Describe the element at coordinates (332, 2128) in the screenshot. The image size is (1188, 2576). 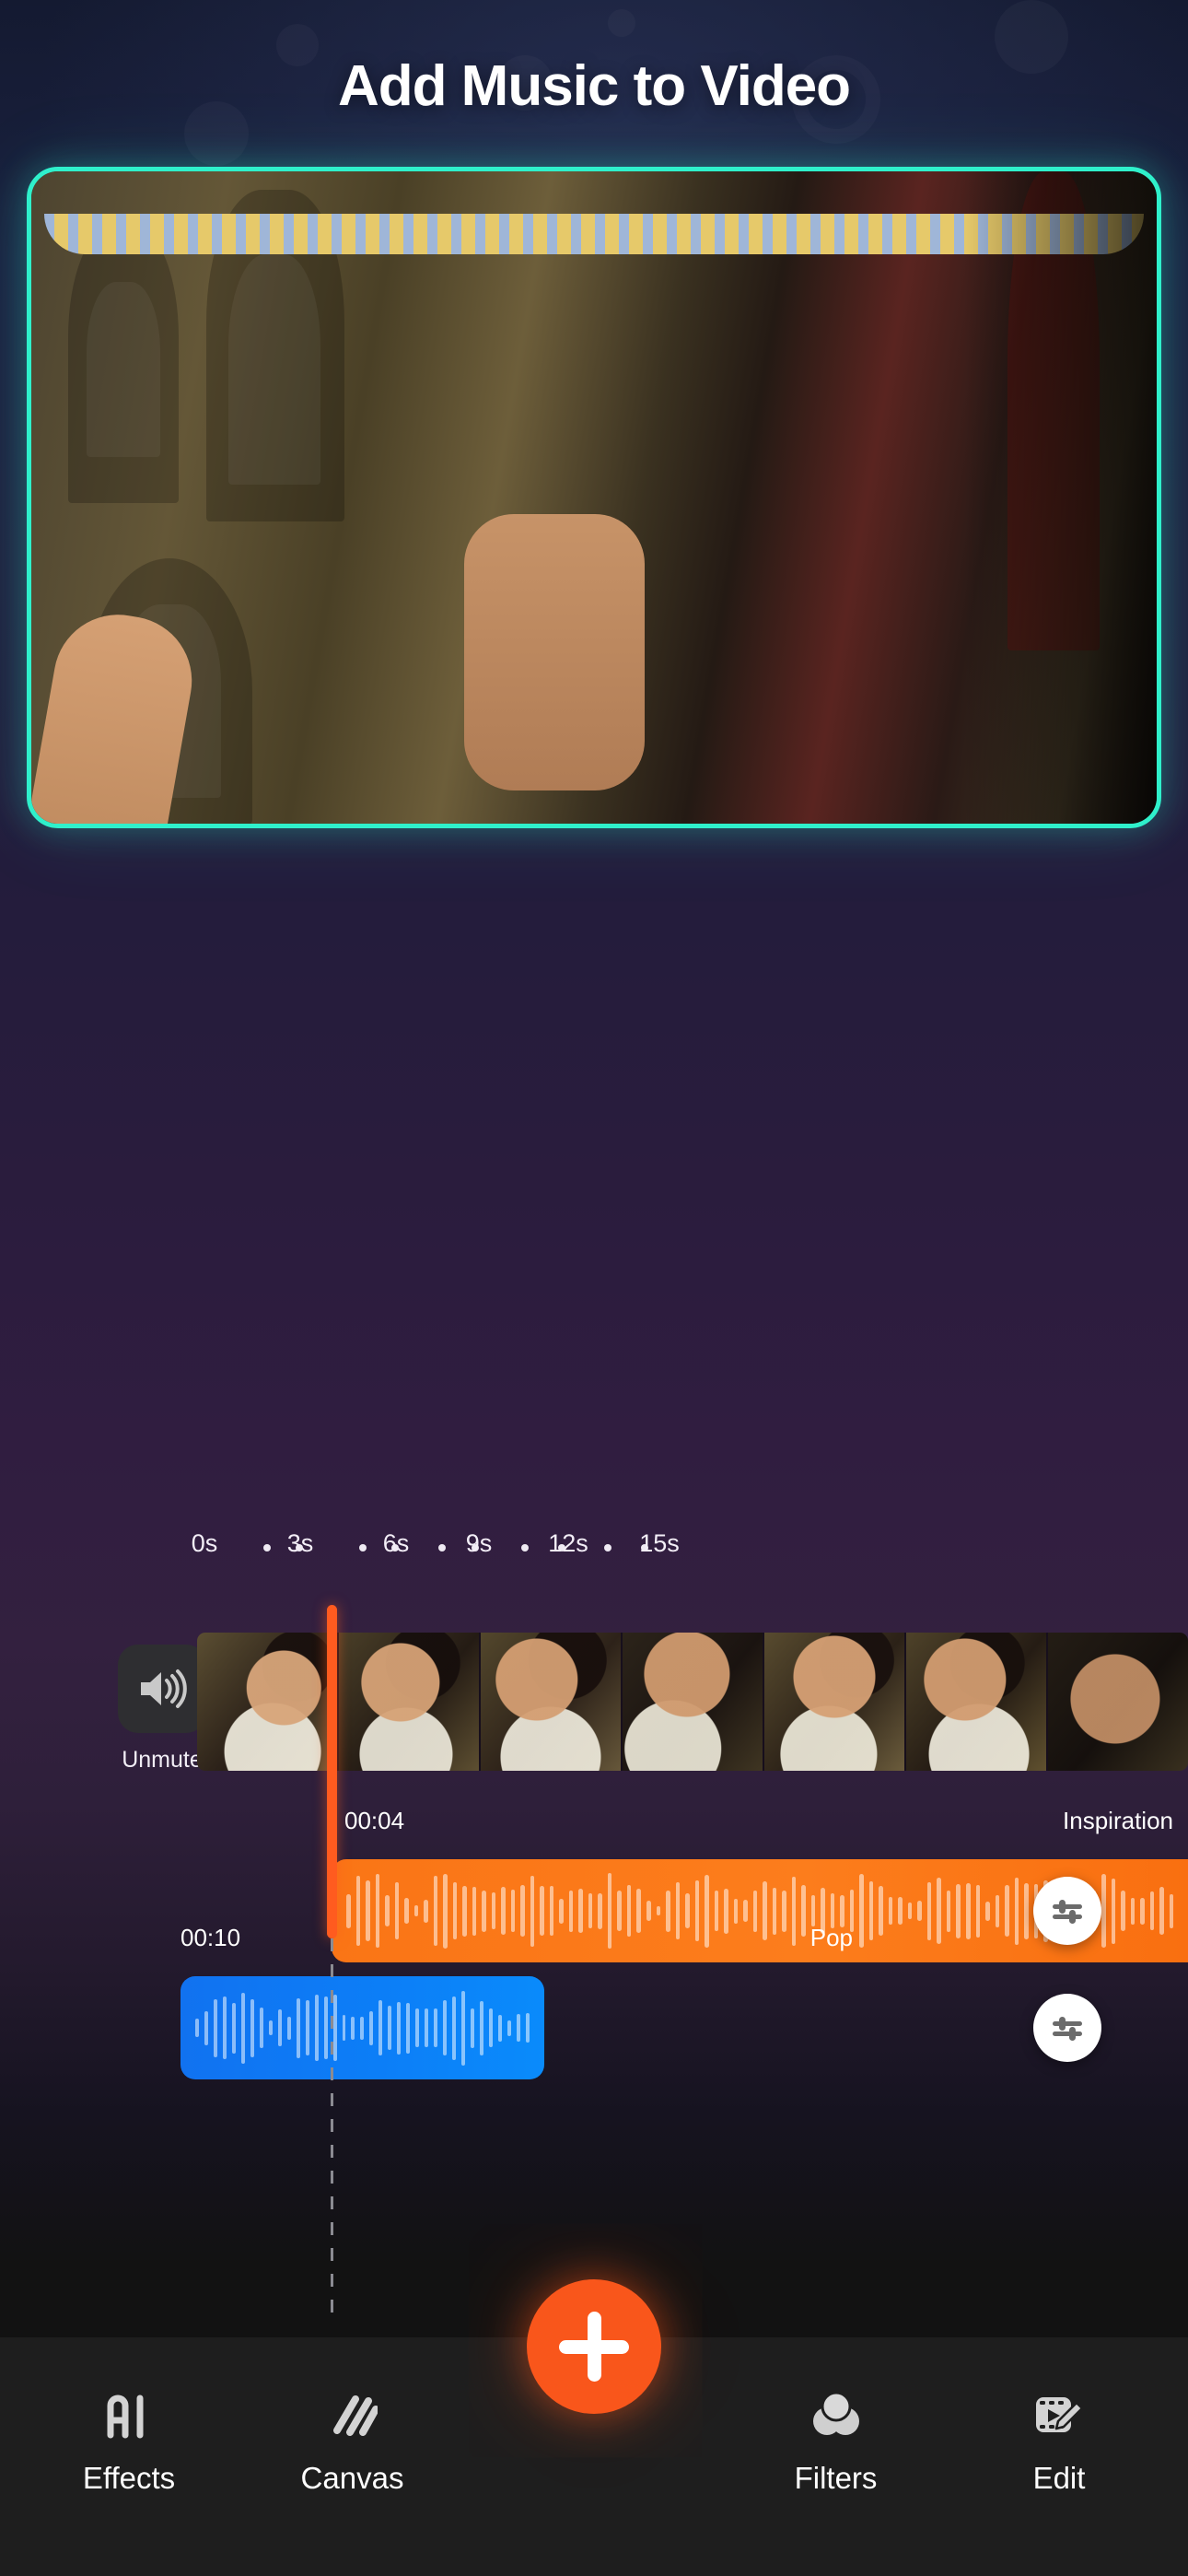
I see `playhead-line` at that location.